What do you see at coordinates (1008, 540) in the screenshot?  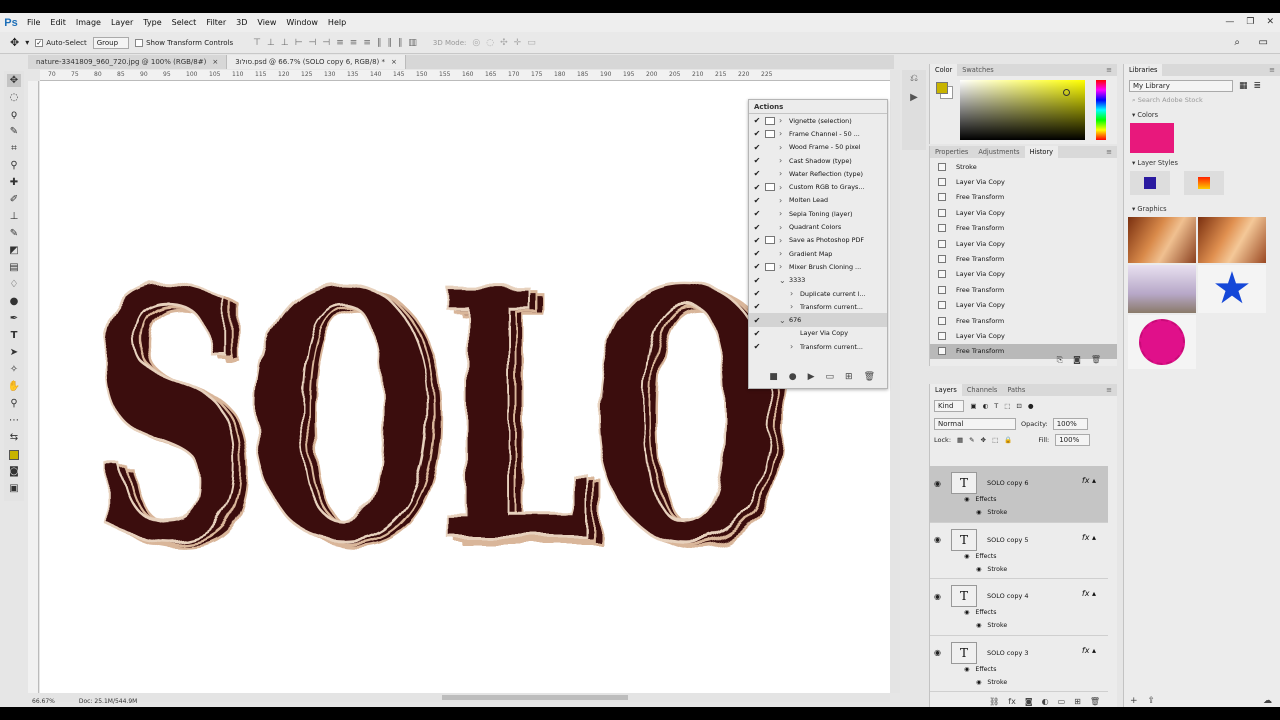 I see `layer-name: SOLO copy 5` at bounding box center [1008, 540].